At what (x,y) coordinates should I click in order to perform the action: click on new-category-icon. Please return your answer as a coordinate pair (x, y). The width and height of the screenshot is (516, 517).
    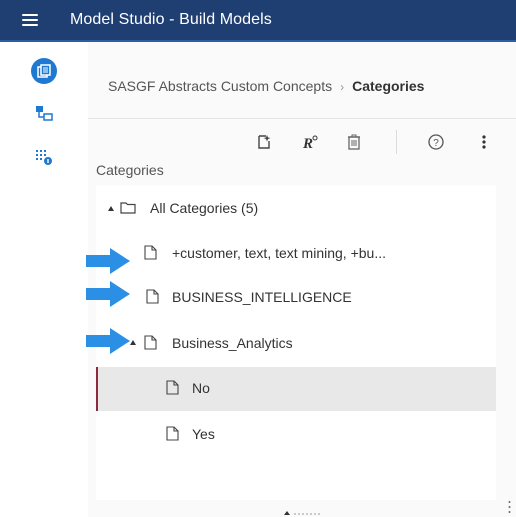
    Looking at the image, I should click on (264, 142).